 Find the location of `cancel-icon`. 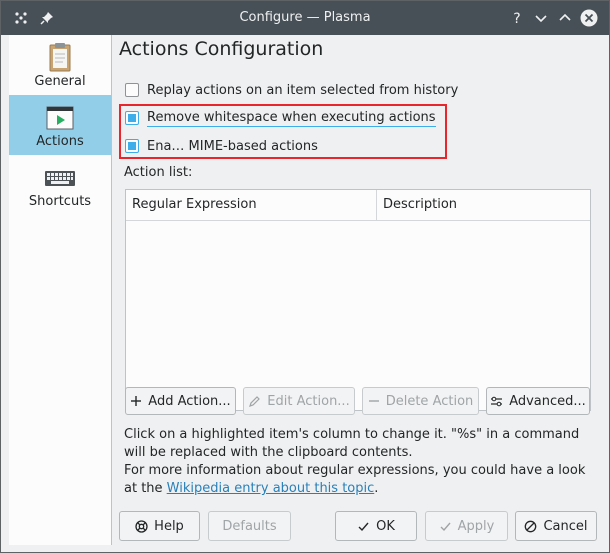

cancel-icon is located at coordinates (530, 526).